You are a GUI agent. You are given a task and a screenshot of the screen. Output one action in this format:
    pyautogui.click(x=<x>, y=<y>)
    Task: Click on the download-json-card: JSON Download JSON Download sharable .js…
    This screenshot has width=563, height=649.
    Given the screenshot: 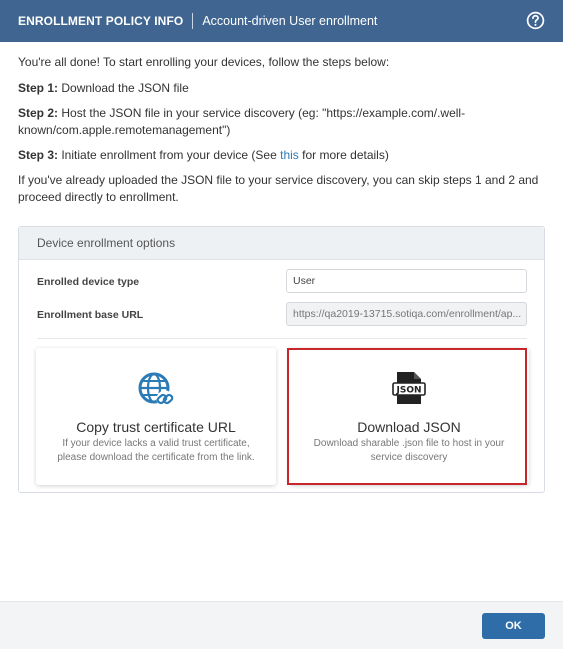 What is the action you would take?
    pyautogui.click(x=409, y=416)
    